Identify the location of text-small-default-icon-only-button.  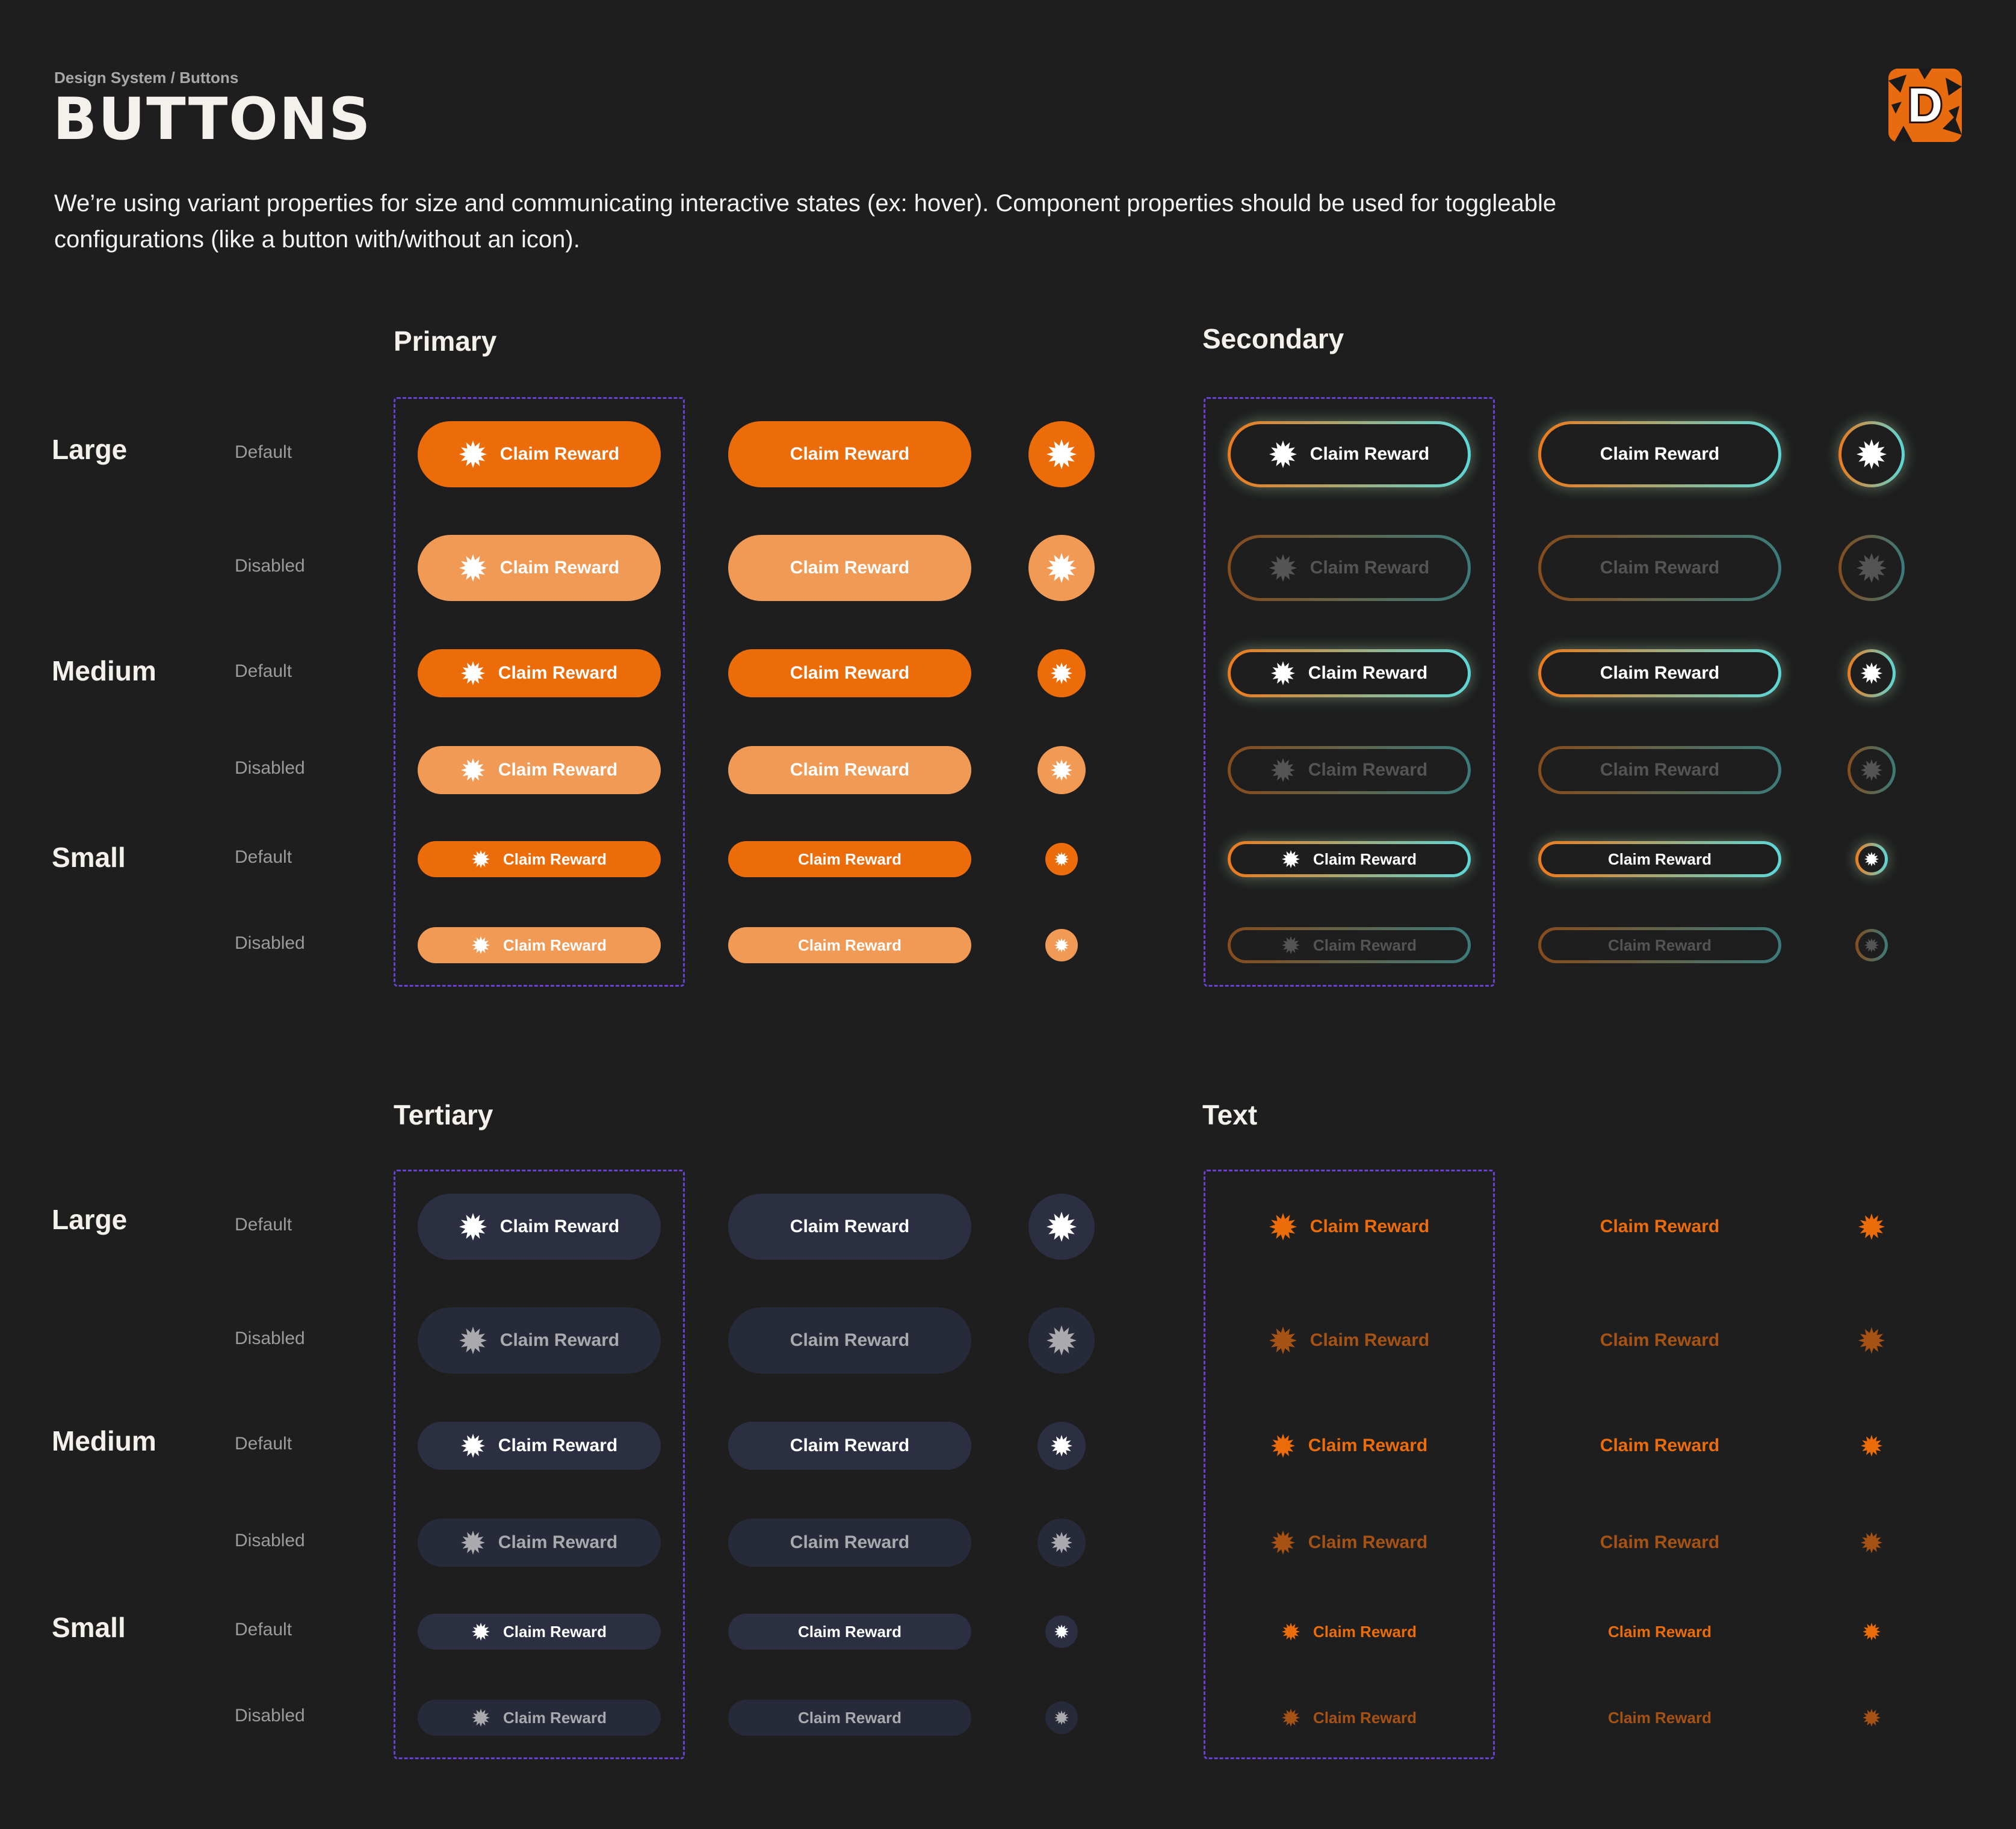
(1872, 1632).